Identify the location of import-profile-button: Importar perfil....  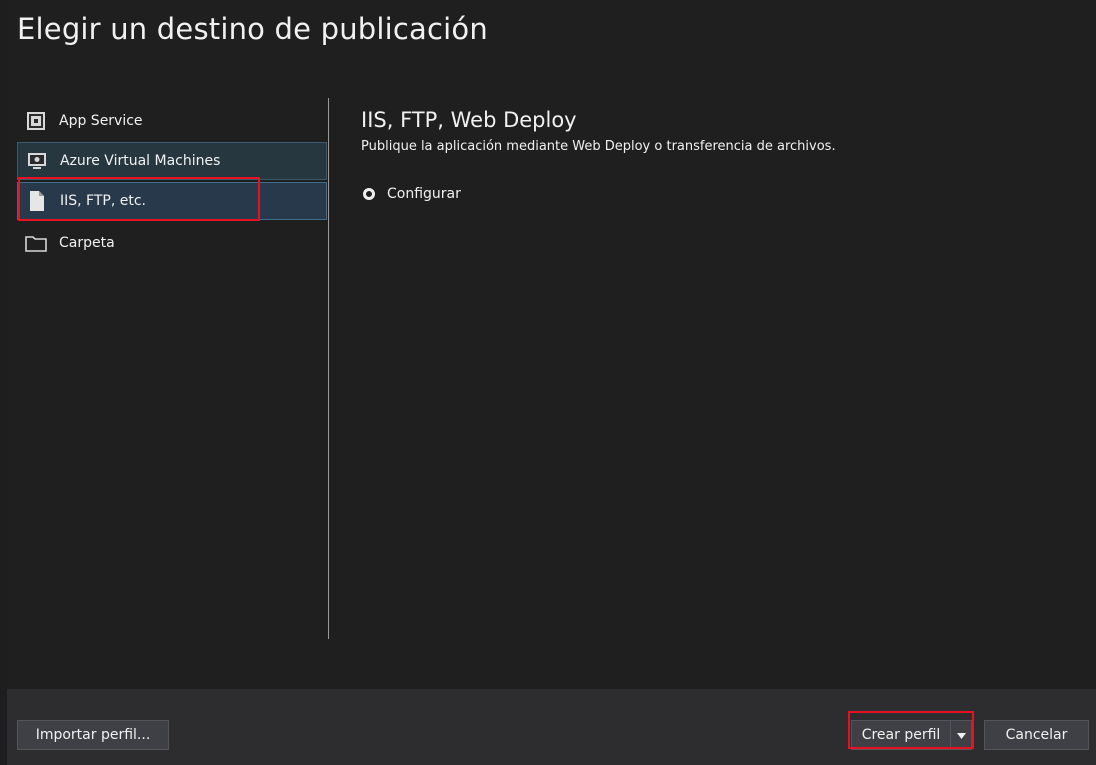
(93, 735).